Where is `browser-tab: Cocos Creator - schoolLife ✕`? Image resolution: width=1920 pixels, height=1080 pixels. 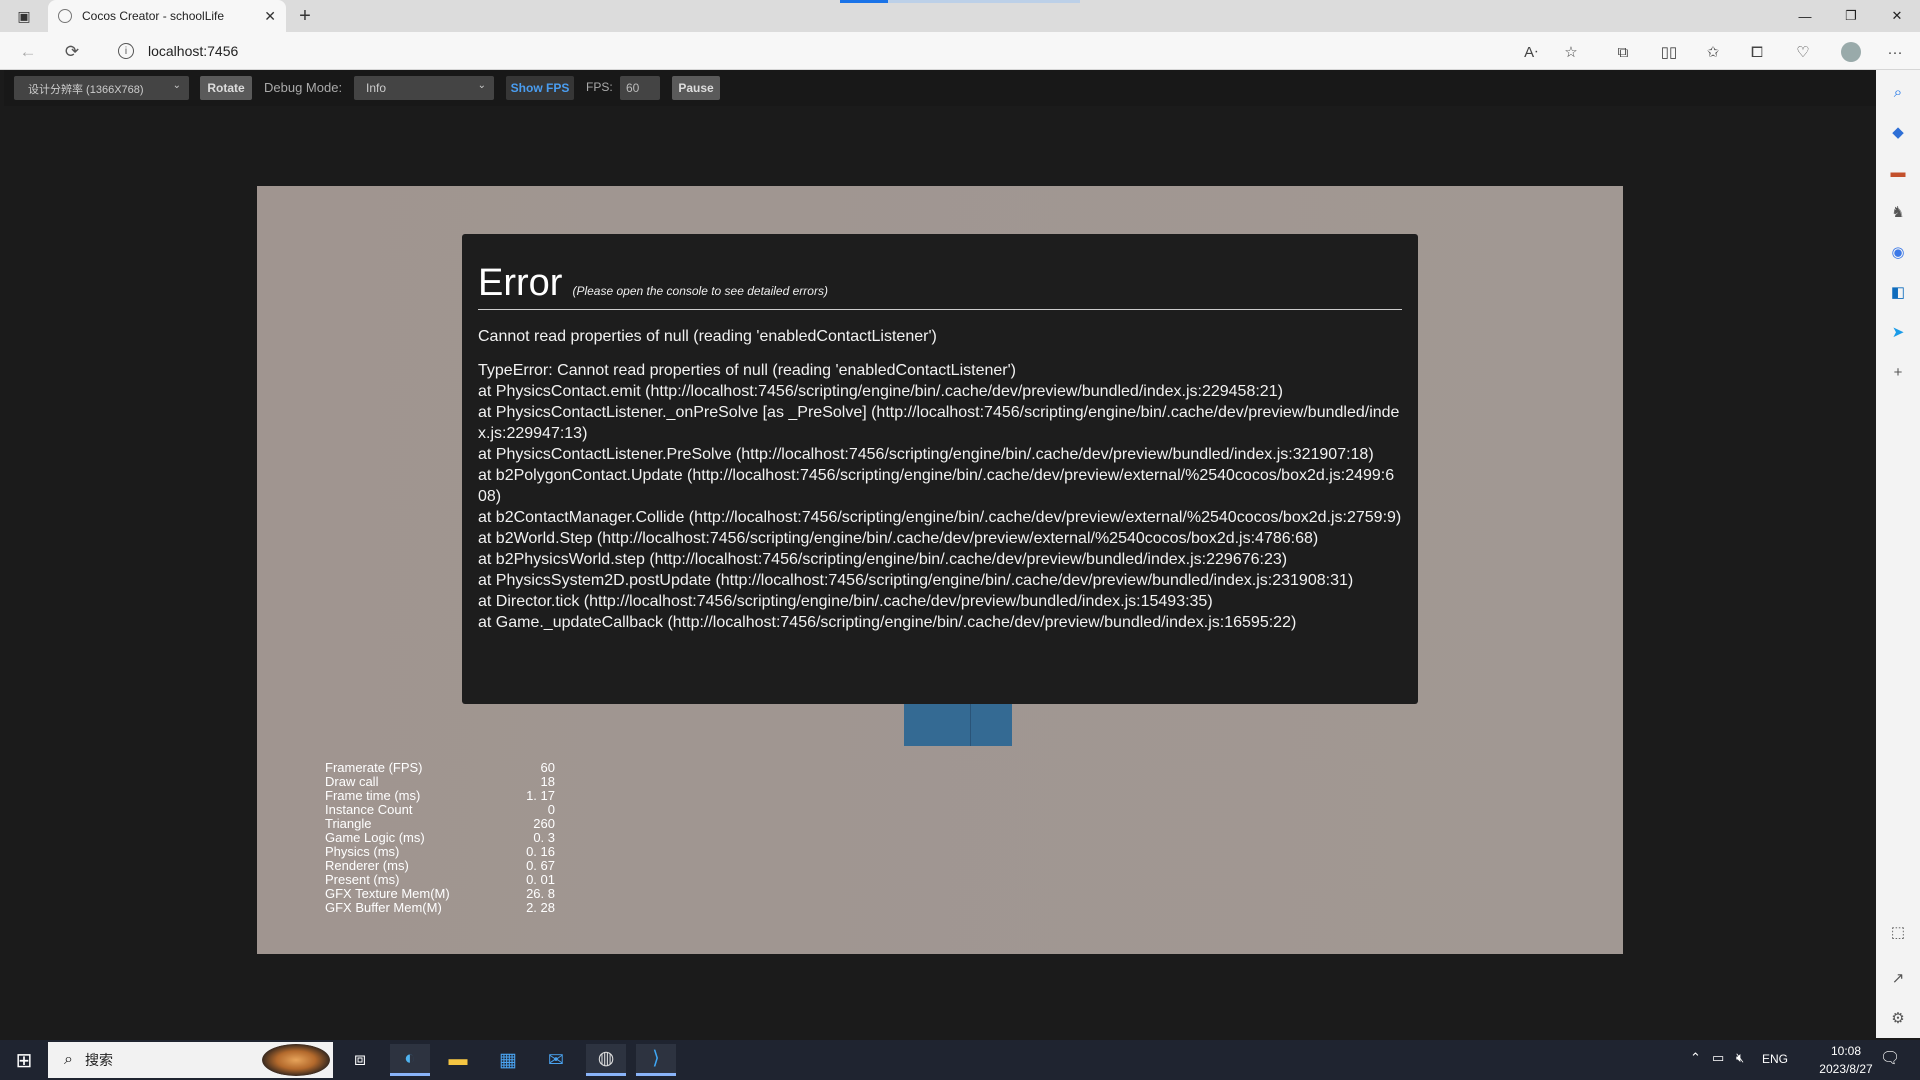 browser-tab: Cocos Creator - schoolLife ✕ is located at coordinates (167, 16).